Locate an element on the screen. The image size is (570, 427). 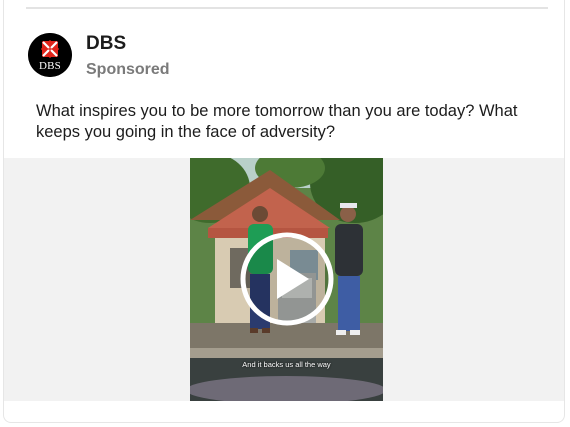
logo-text: DBS is located at coordinates (50, 66).